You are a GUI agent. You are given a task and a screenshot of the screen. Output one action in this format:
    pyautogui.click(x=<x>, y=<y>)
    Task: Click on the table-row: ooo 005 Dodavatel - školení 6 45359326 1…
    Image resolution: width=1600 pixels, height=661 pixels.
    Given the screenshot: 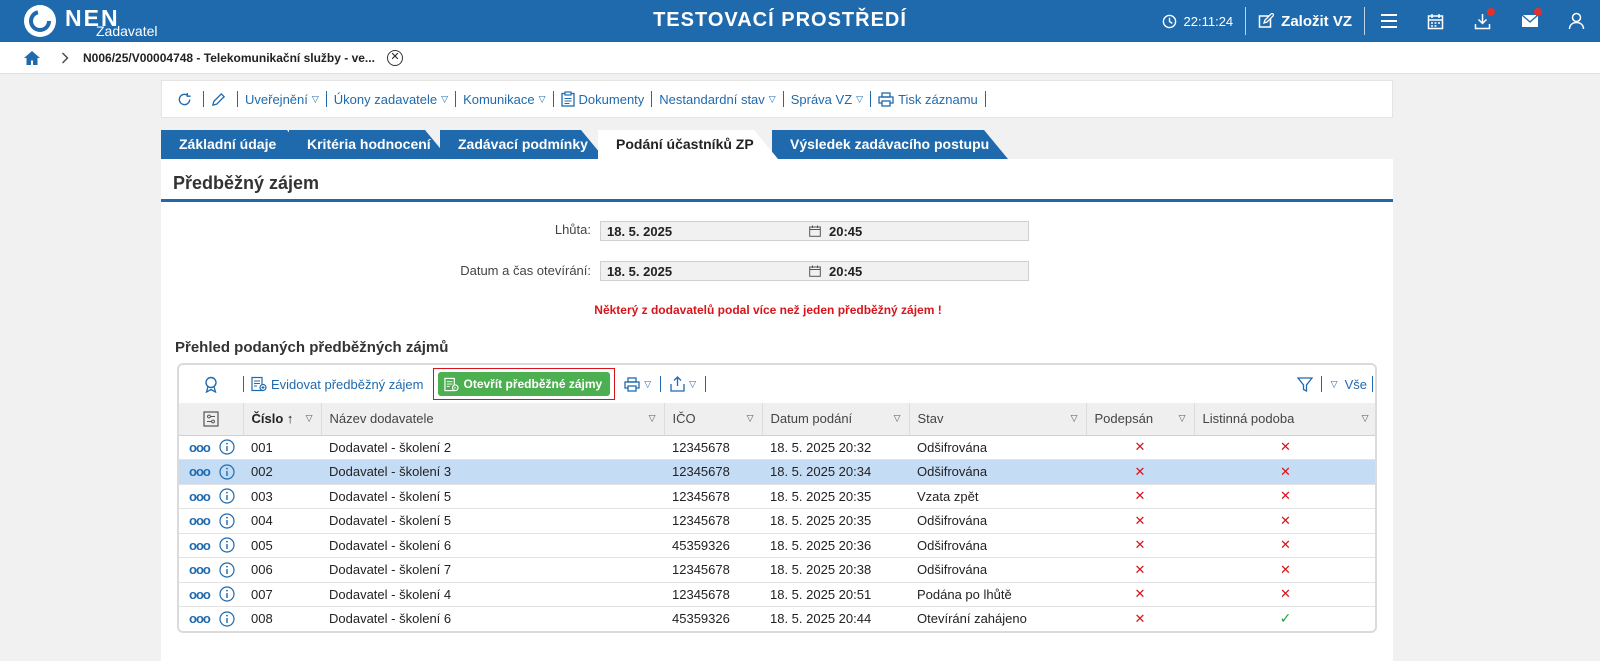 What is the action you would take?
    pyautogui.click(x=777, y=545)
    